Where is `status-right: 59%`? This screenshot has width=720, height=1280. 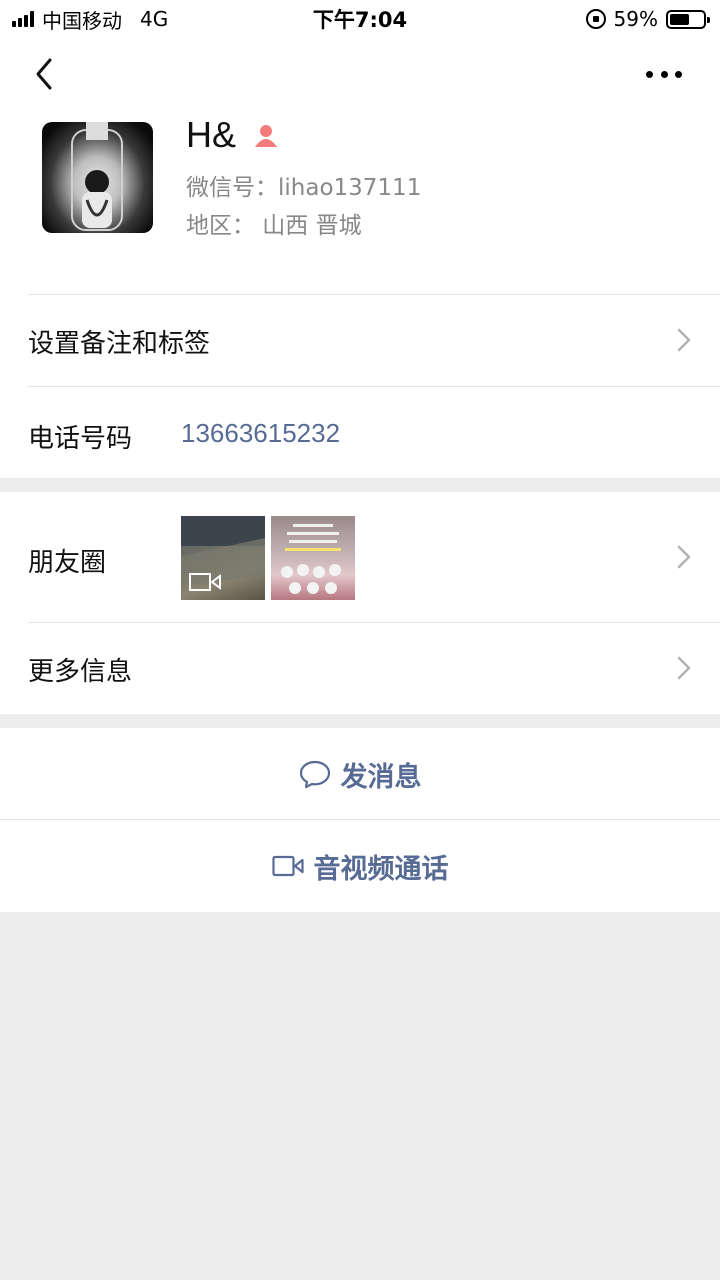
status-right: 59% is located at coordinates (652, 19).